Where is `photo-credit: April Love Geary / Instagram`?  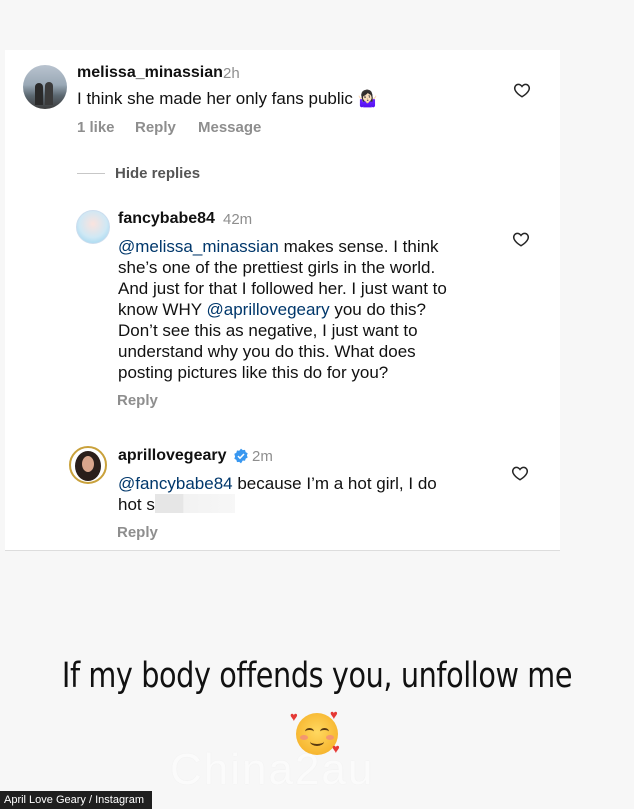
photo-credit: April Love Geary / Instagram is located at coordinates (76, 800).